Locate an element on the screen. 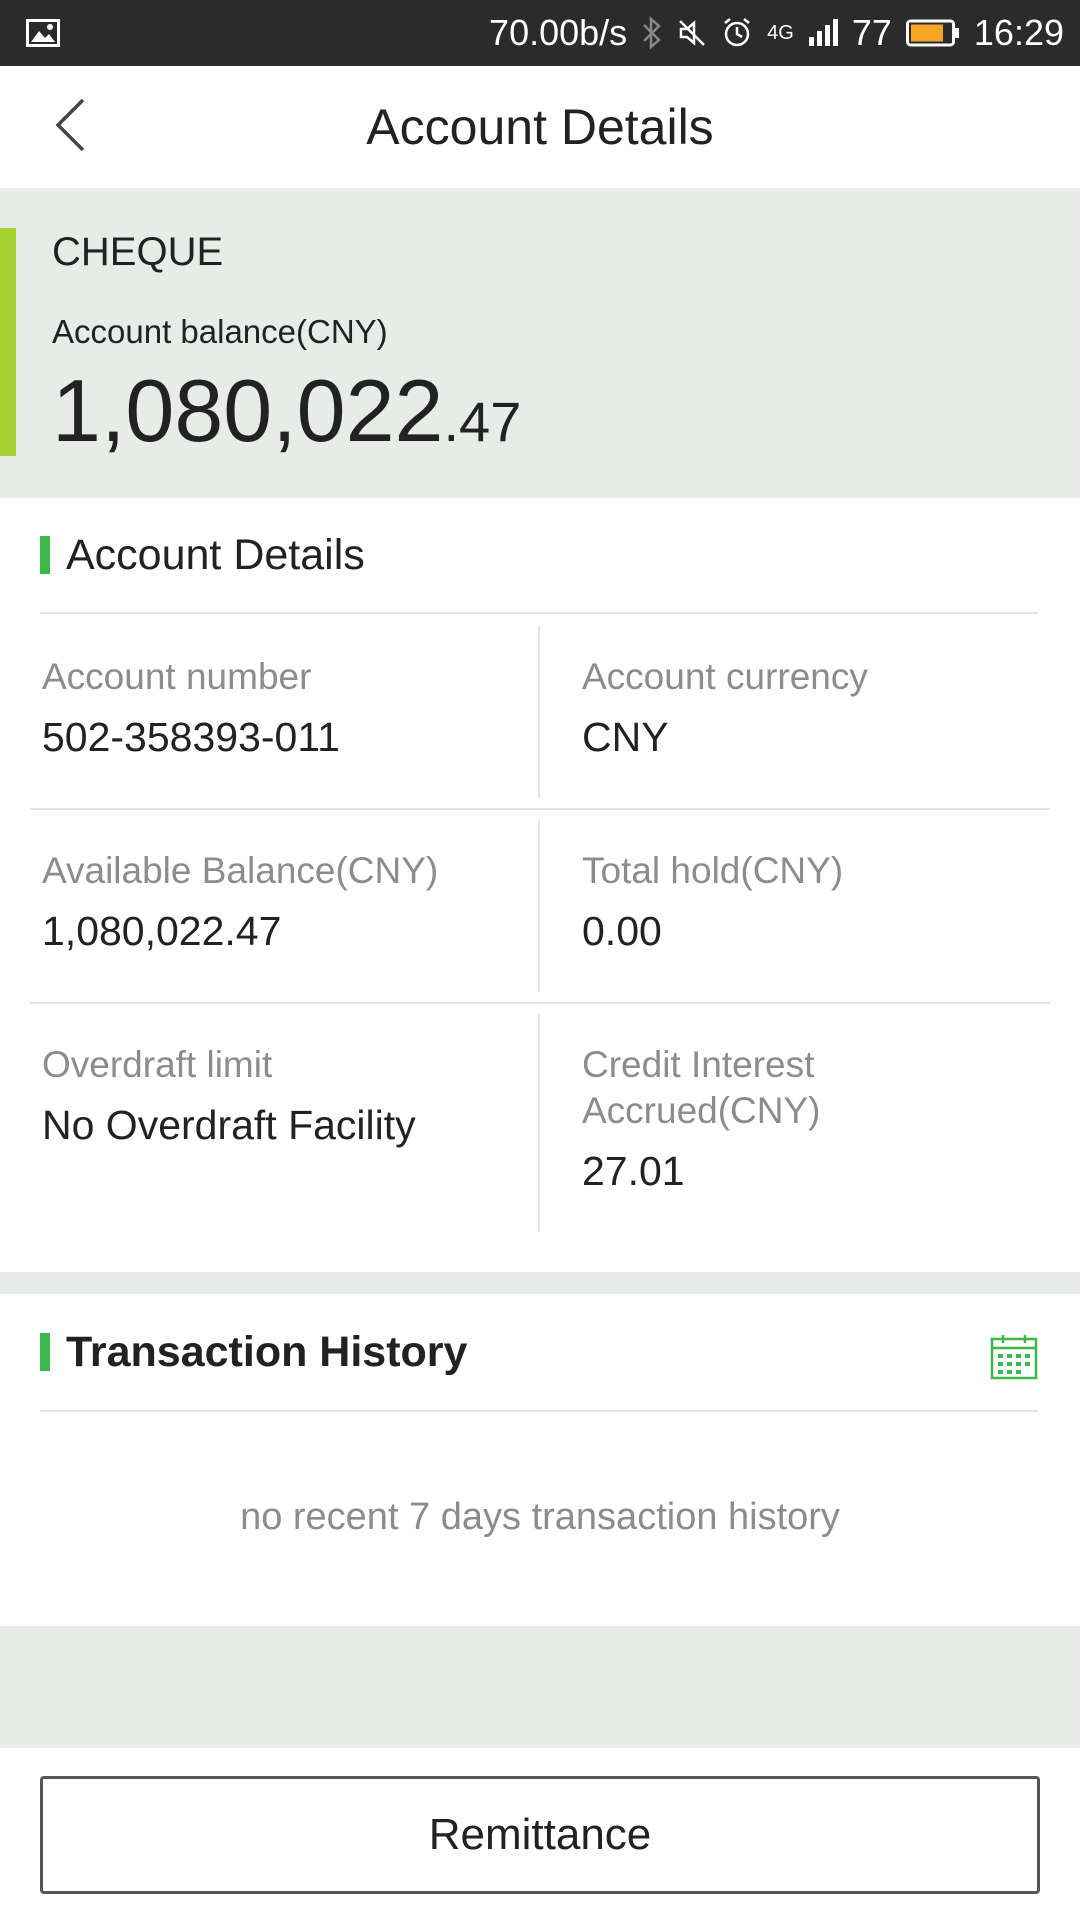 The image size is (1080, 1920). total-hold-label: Total hold(CNY) is located at coordinates (713, 870).